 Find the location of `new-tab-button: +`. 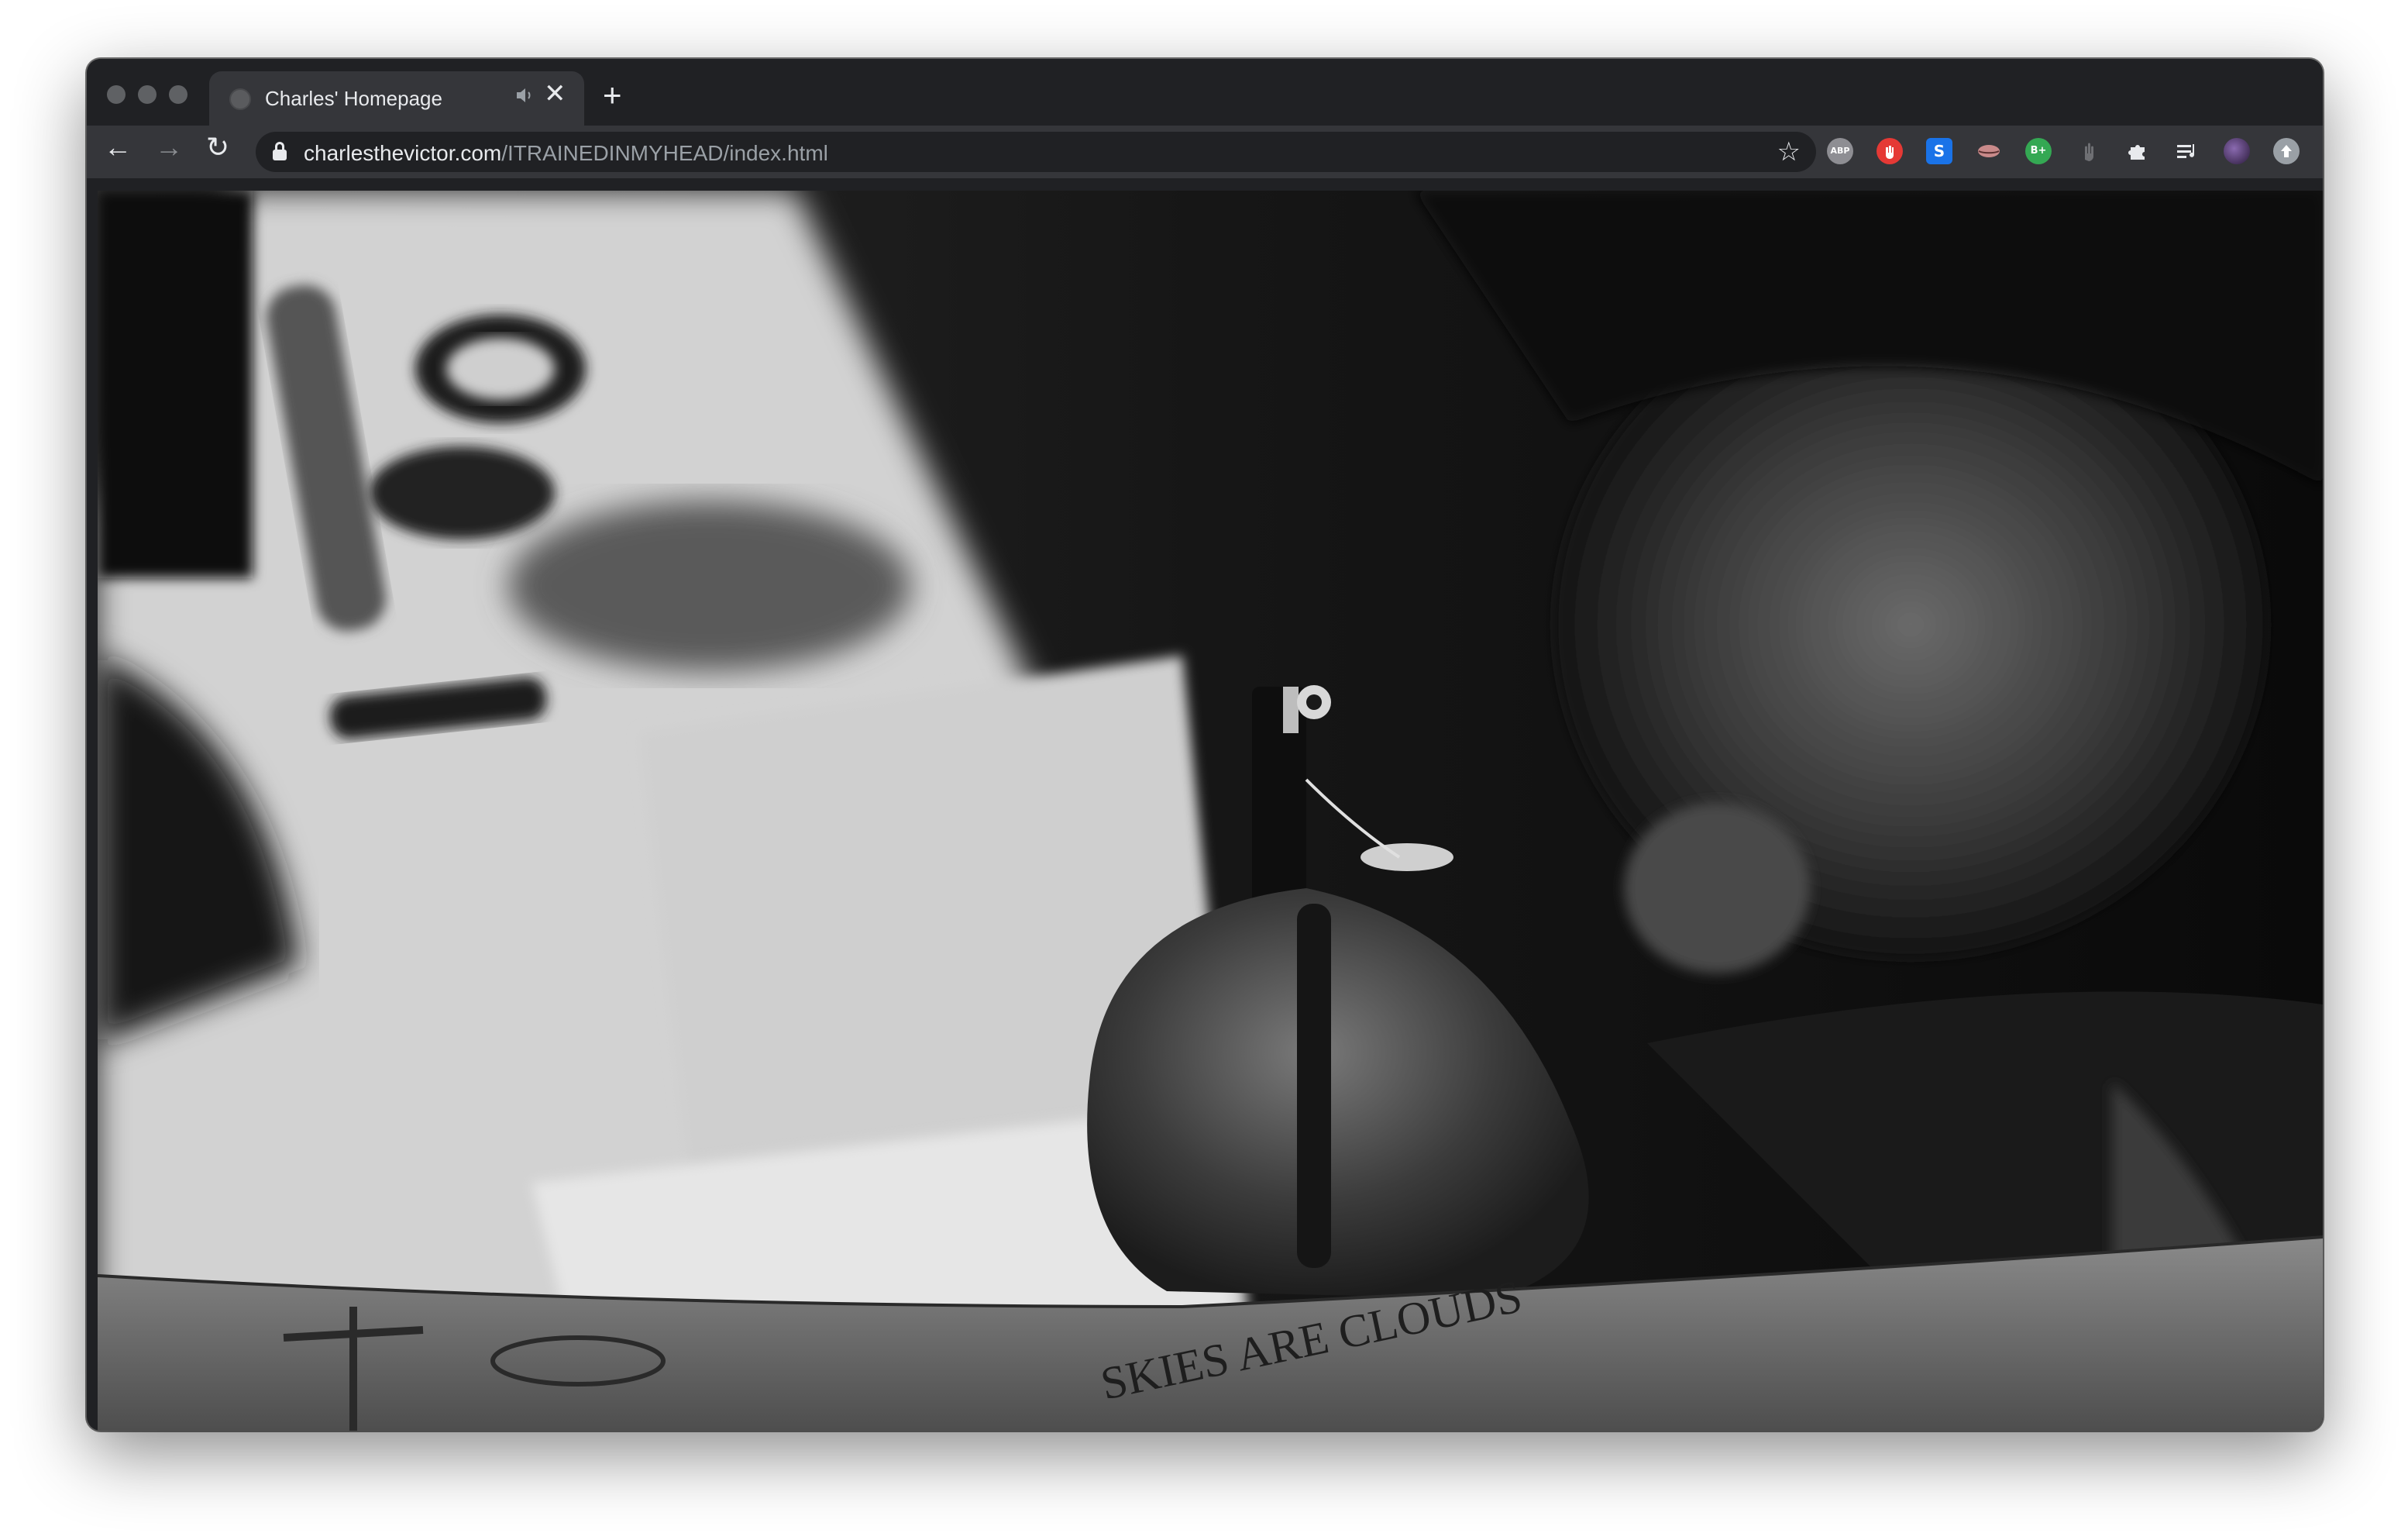

new-tab-button: + is located at coordinates (612, 95).